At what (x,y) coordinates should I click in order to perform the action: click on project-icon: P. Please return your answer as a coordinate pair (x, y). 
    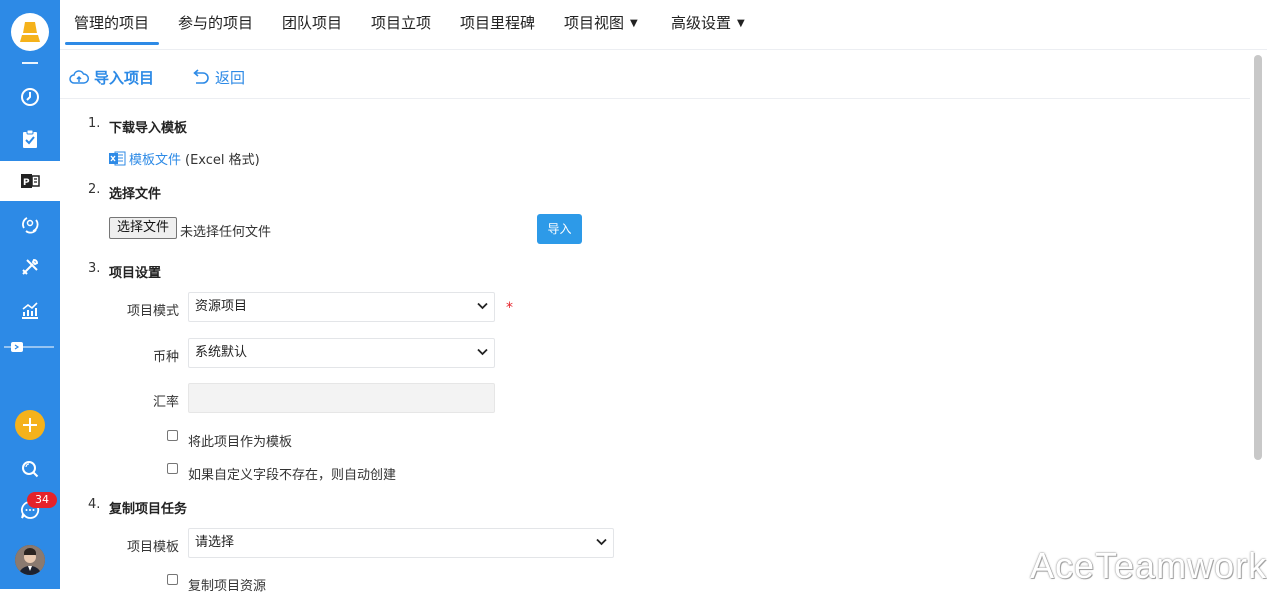
    Looking at the image, I should click on (30, 181).